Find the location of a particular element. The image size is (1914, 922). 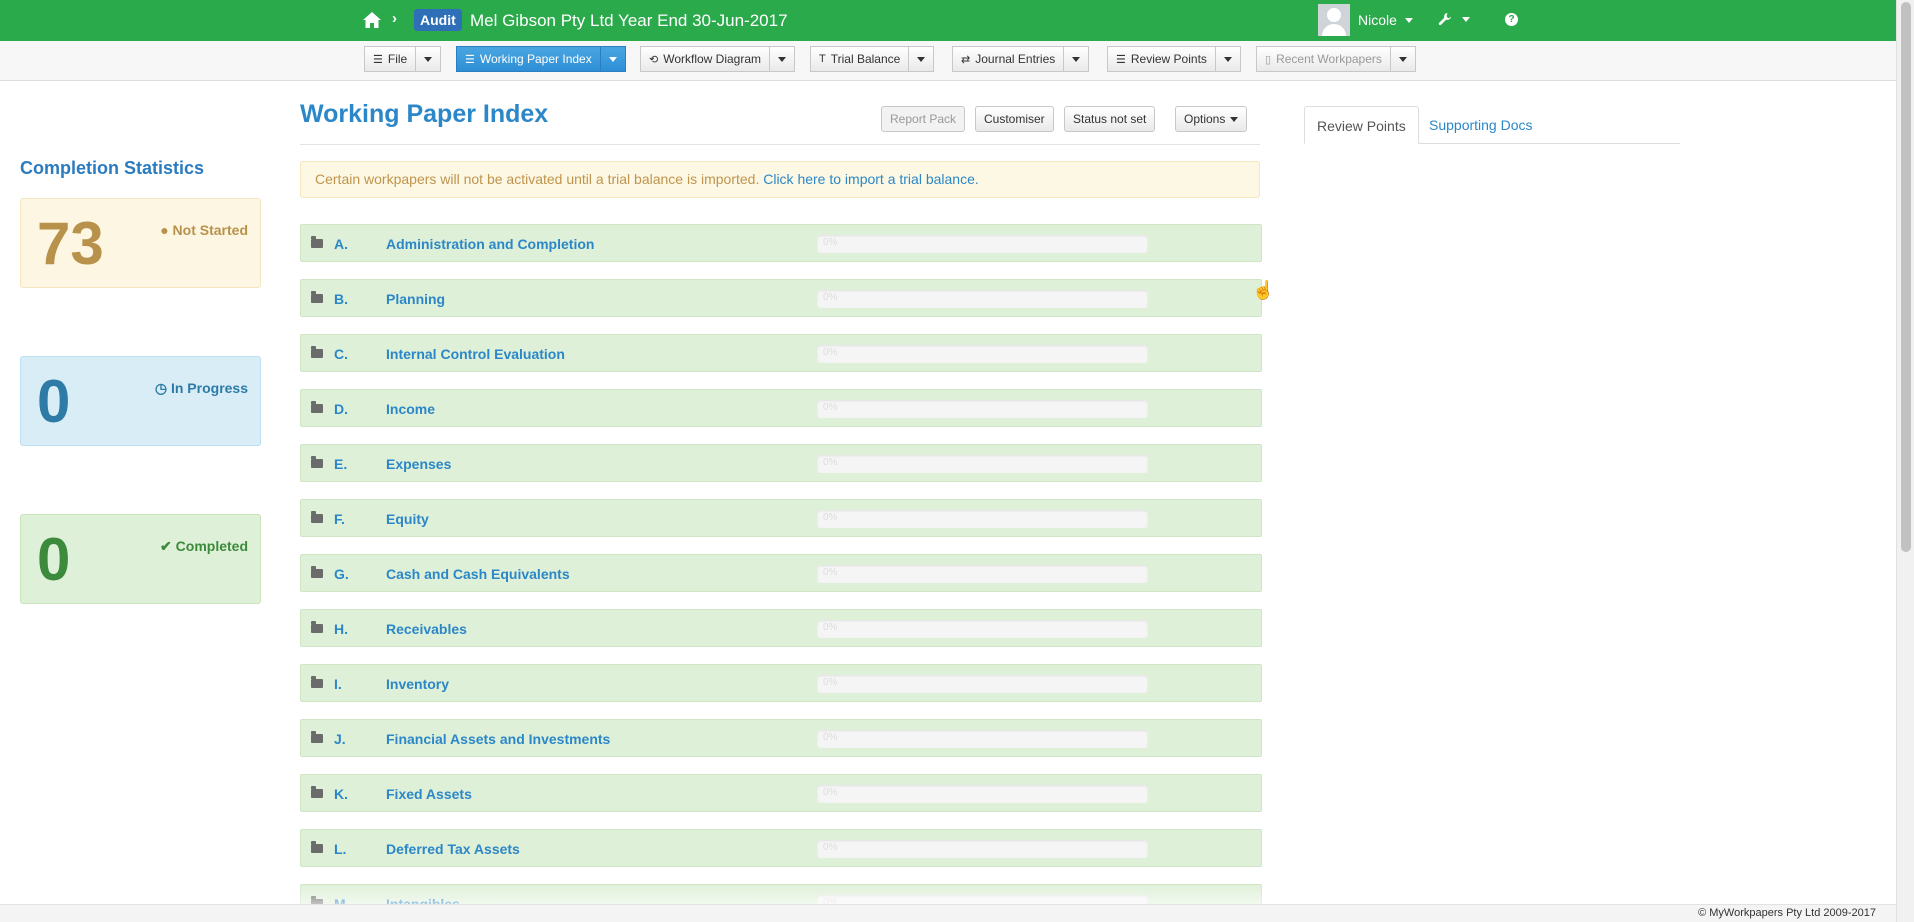

workflow-diagram-menu: ⟲ Workflow Diagram is located at coordinates (718, 59).